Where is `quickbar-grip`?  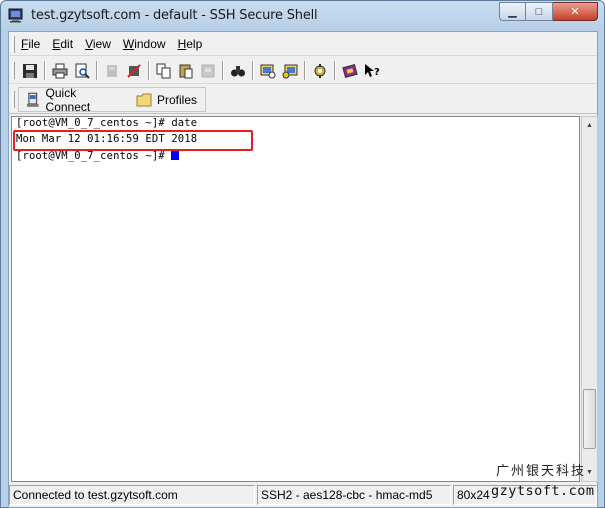 quickbar-grip is located at coordinates (13, 99).